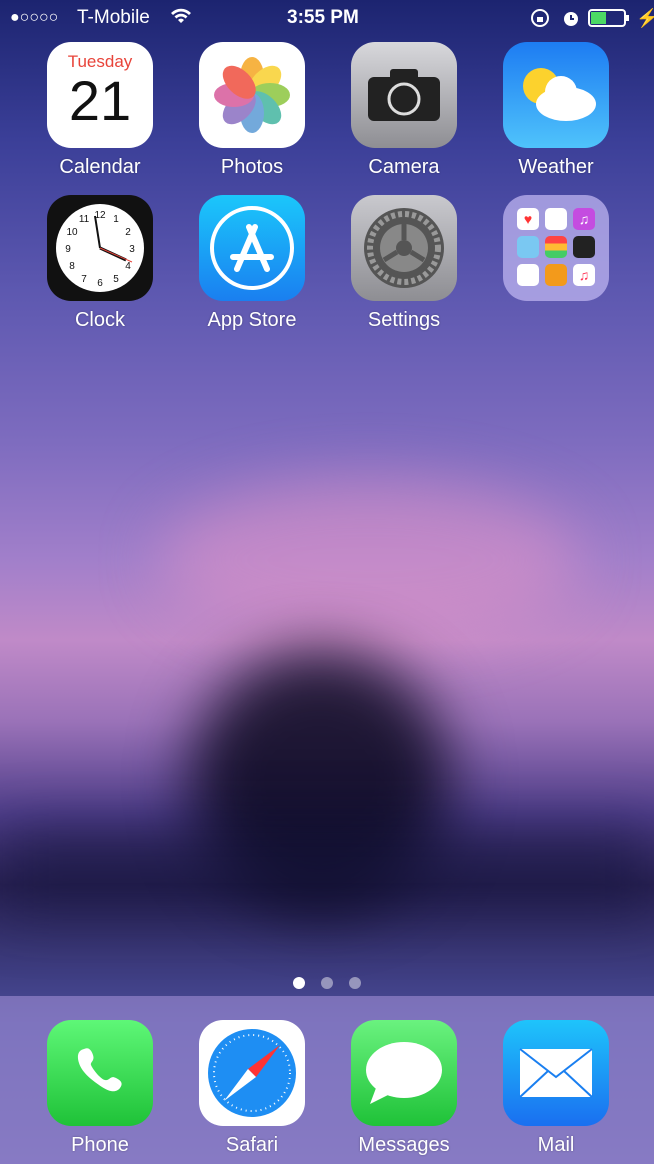 The width and height of the screenshot is (654, 1164). What do you see at coordinates (528, 275) in the screenshot?
I see `reminders-icon` at bounding box center [528, 275].